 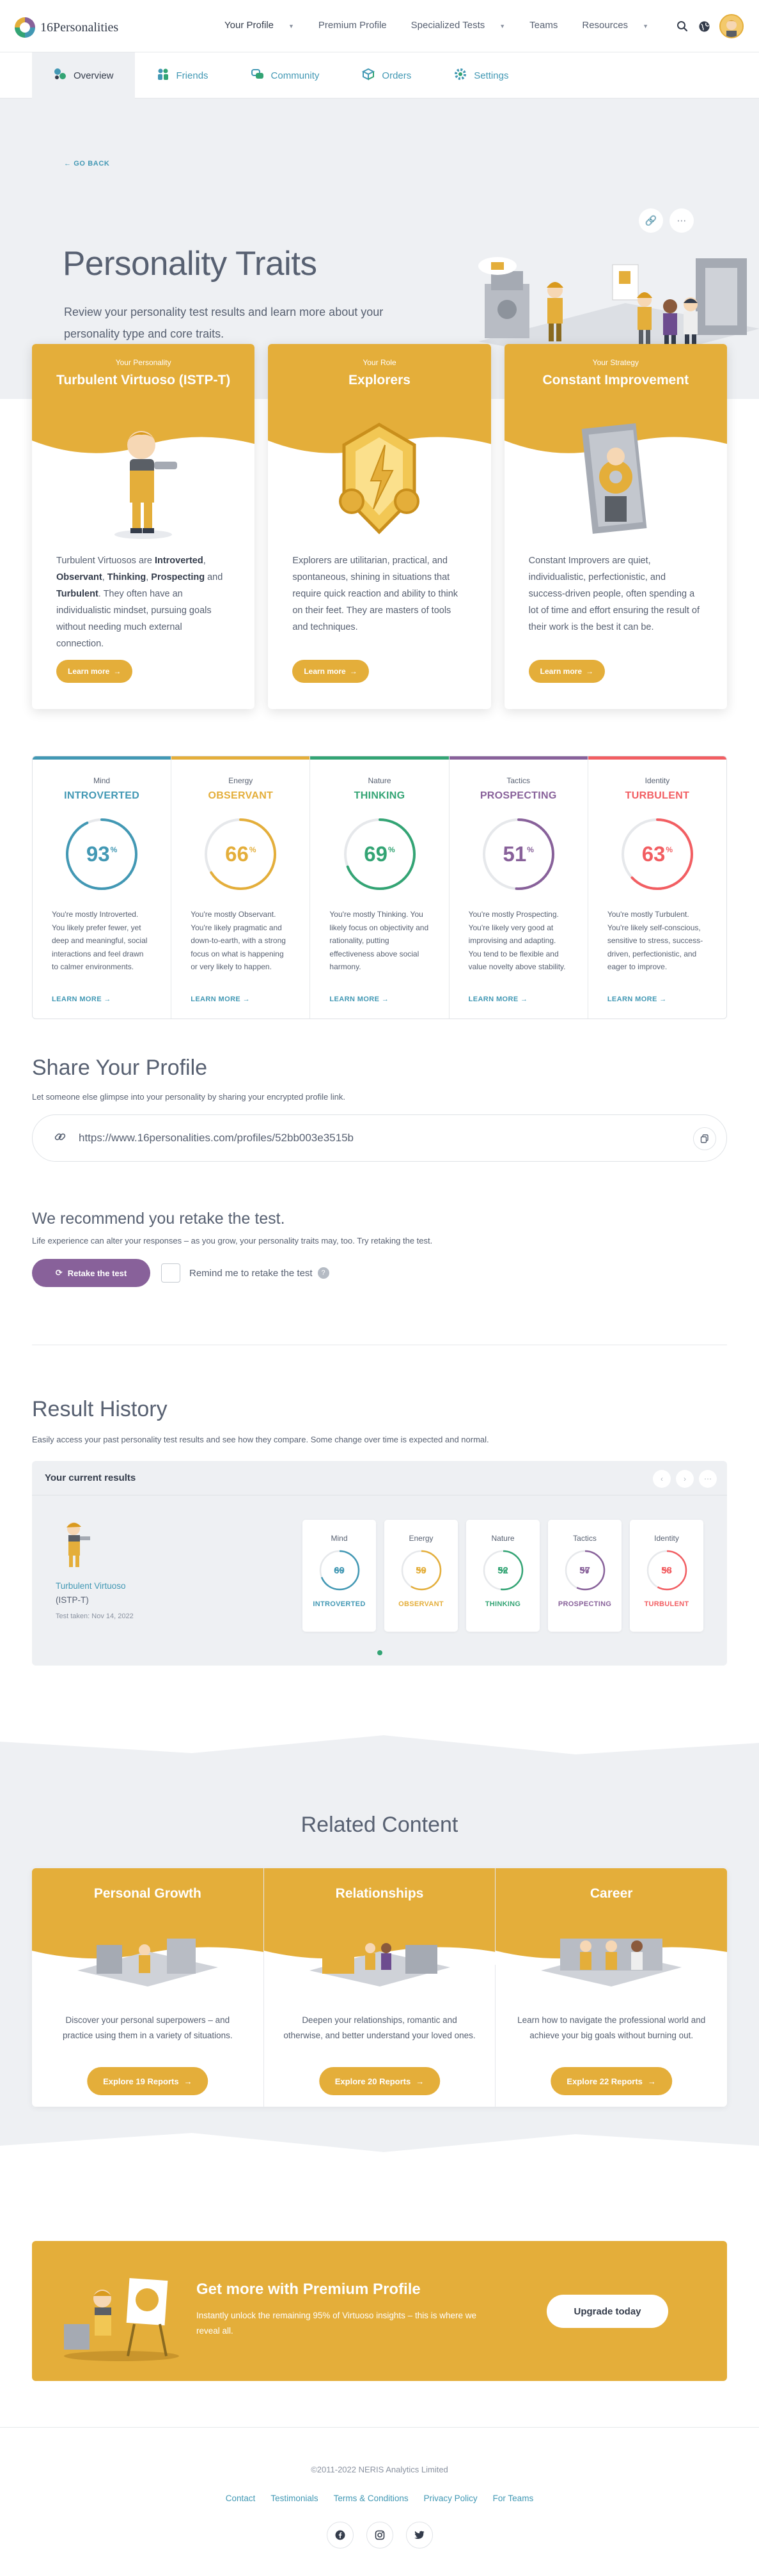 I want to click on history-type-name: Turbulent Virtuoso, so click(x=91, y=1586).